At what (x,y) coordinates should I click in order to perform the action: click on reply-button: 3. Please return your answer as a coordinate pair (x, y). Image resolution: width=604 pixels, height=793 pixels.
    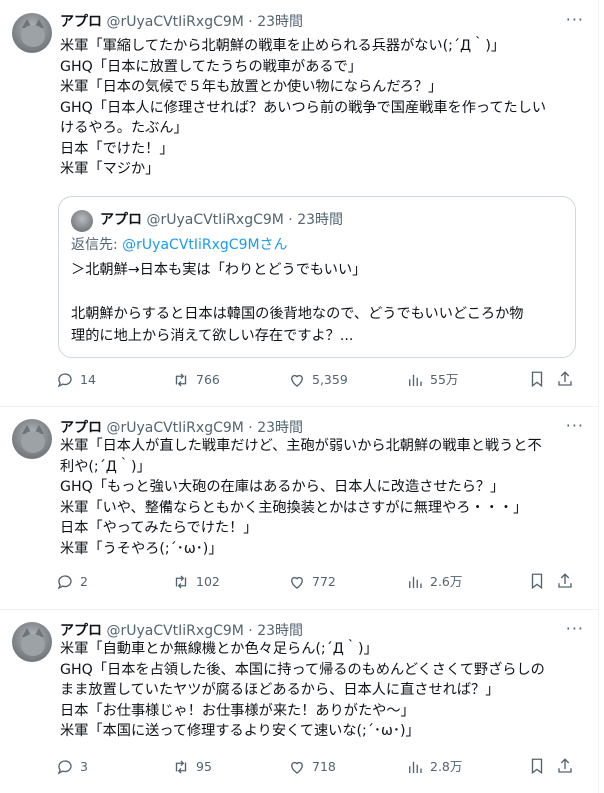
    Looking at the image, I should click on (72, 767).